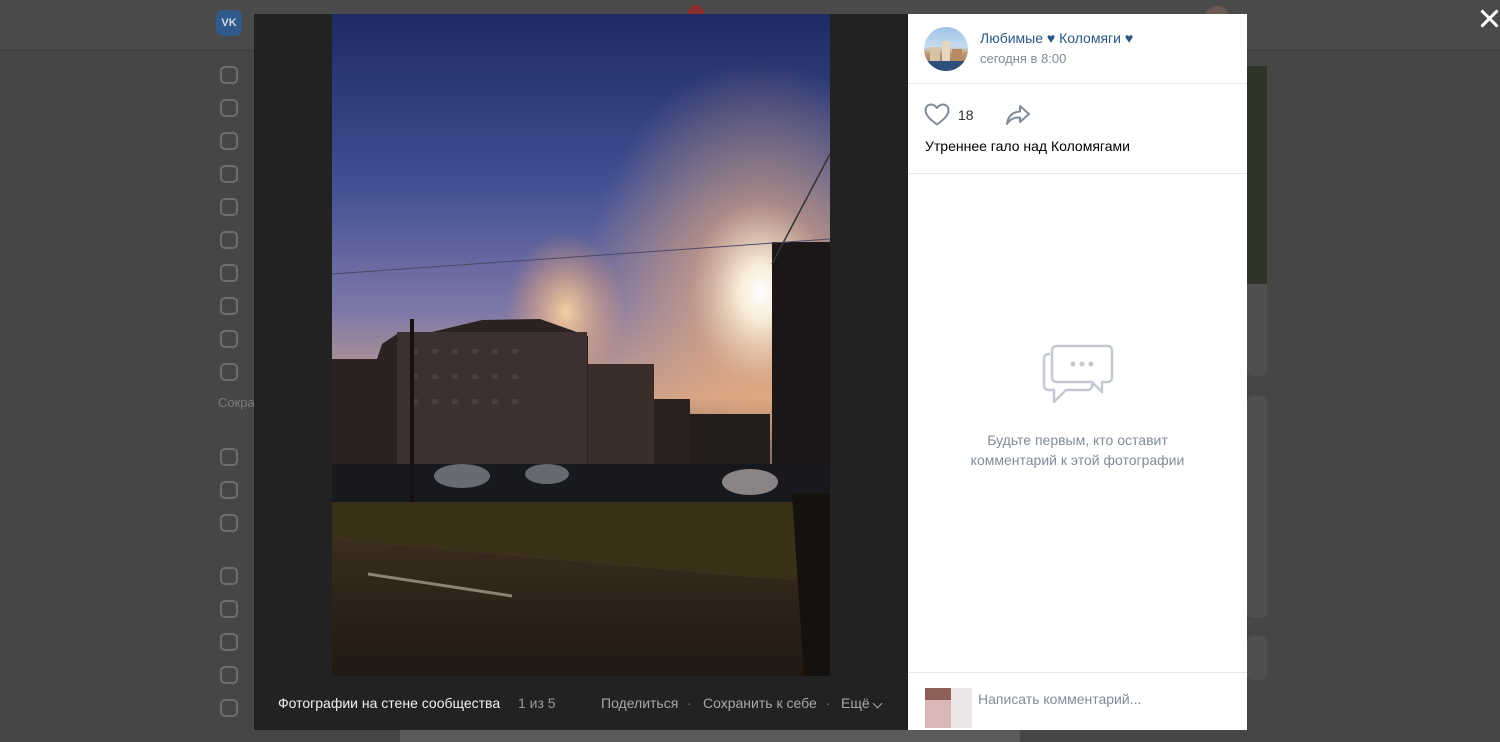 The height and width of the screenshot is (742, 1500). I want to click on photos-nav-icon, so click(229, 240).